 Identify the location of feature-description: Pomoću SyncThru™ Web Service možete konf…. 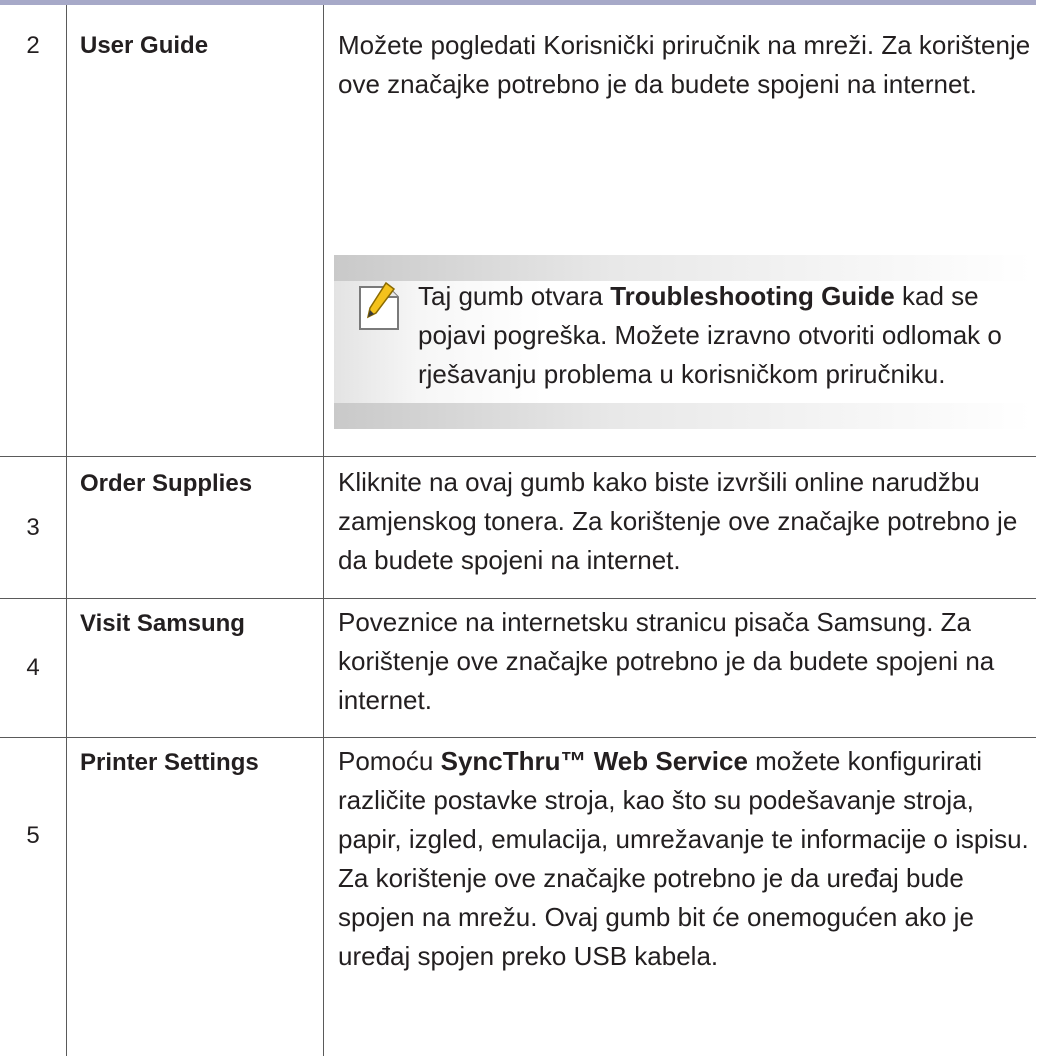
(688, 859).